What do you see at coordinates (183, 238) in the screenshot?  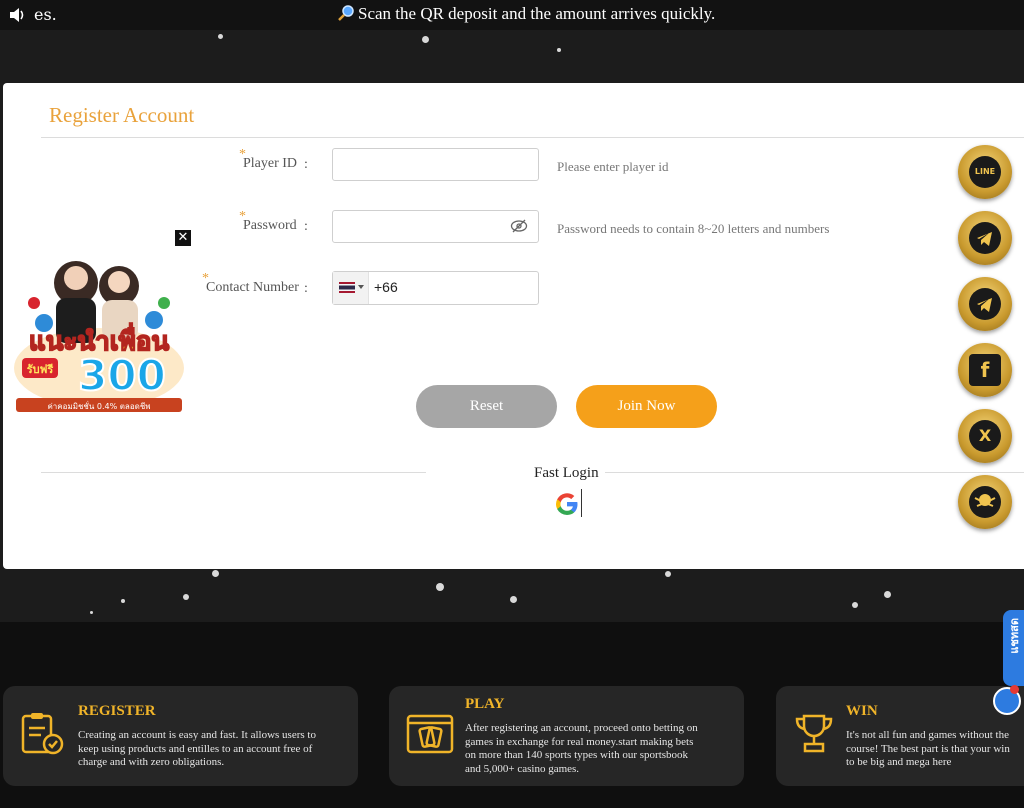 I see `close-icon: ✕` at bounding box center [183, 238].